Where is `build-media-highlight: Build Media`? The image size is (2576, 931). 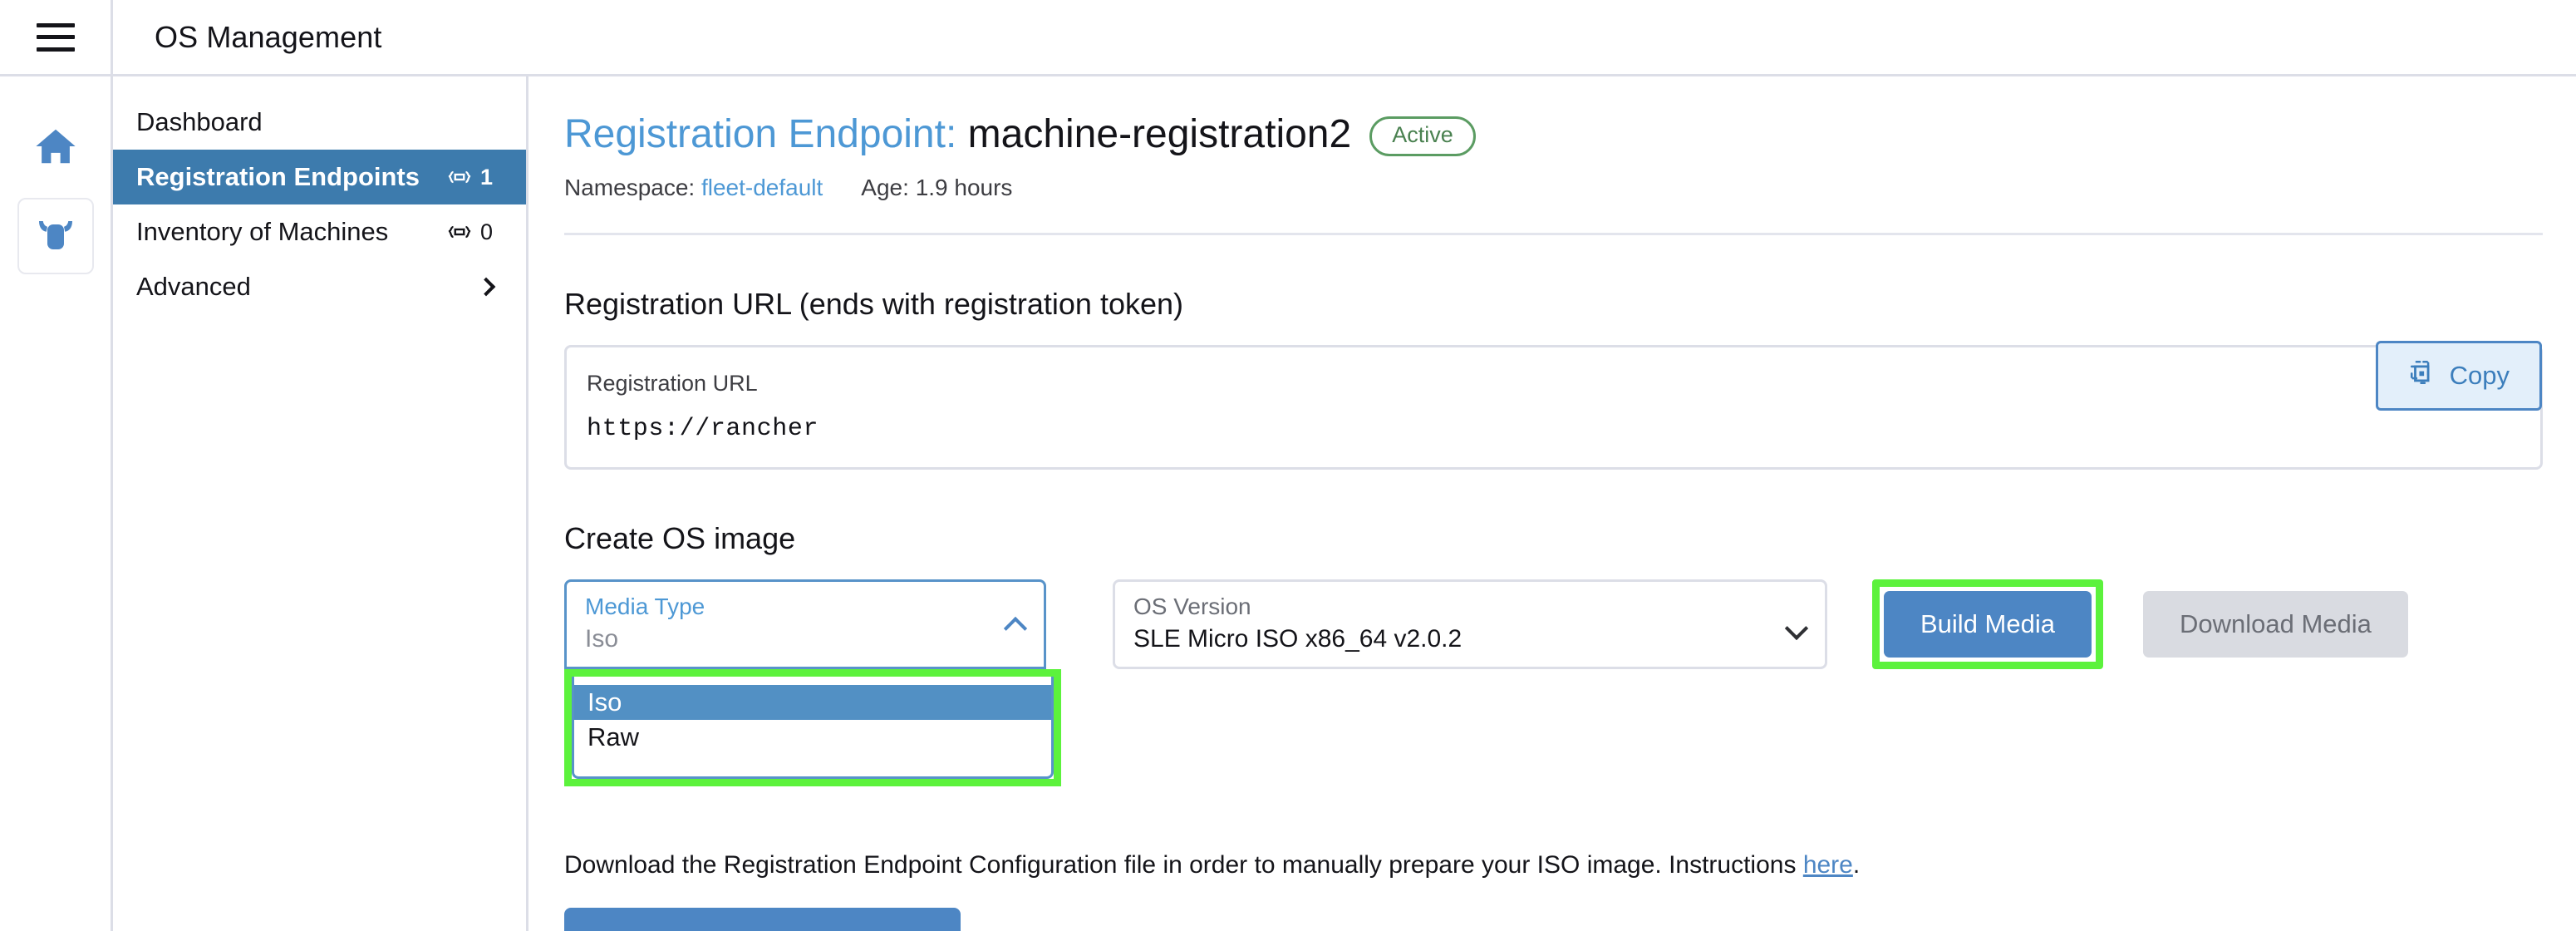
build-media-highlight: Build Media is located at coordinates (1987, 624).